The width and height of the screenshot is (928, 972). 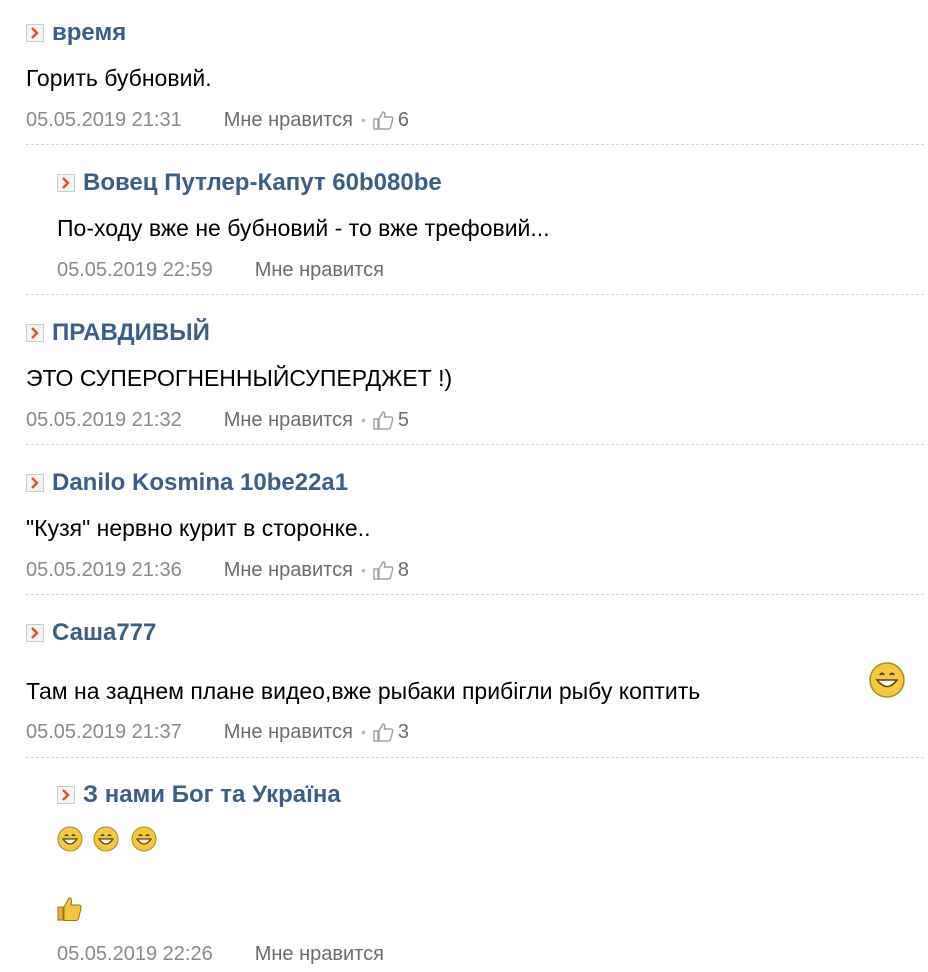 I want to click on like-count: 5, so click(x=403, y=419).